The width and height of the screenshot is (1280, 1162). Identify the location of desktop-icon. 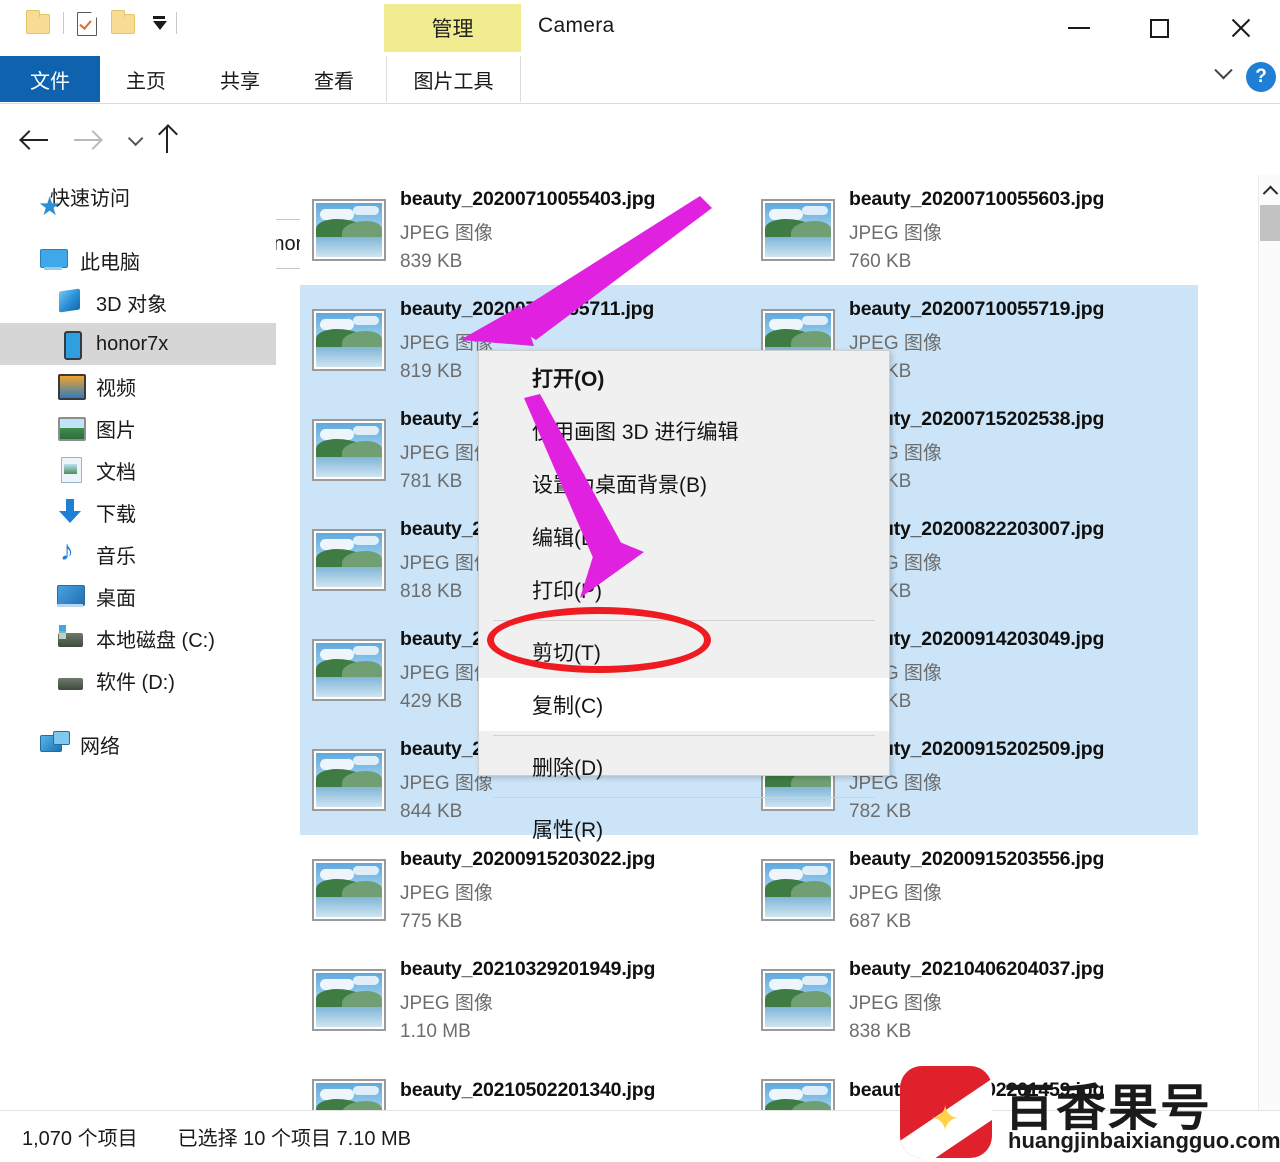
(71, 596).